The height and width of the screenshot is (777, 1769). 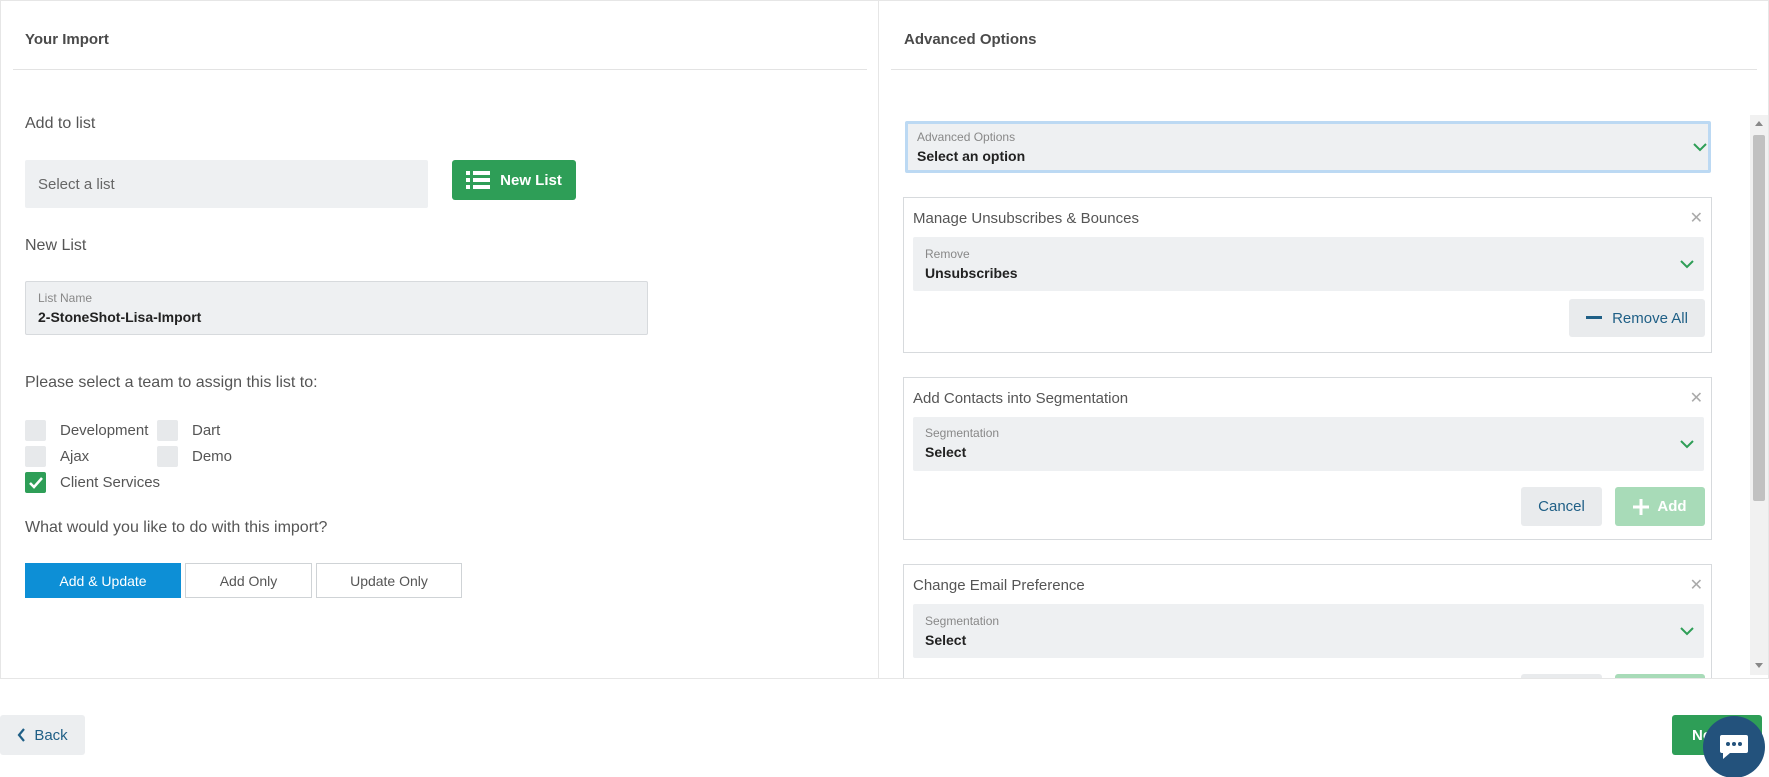 I want to click on checkbox-checked, so click(x=35, y=482).